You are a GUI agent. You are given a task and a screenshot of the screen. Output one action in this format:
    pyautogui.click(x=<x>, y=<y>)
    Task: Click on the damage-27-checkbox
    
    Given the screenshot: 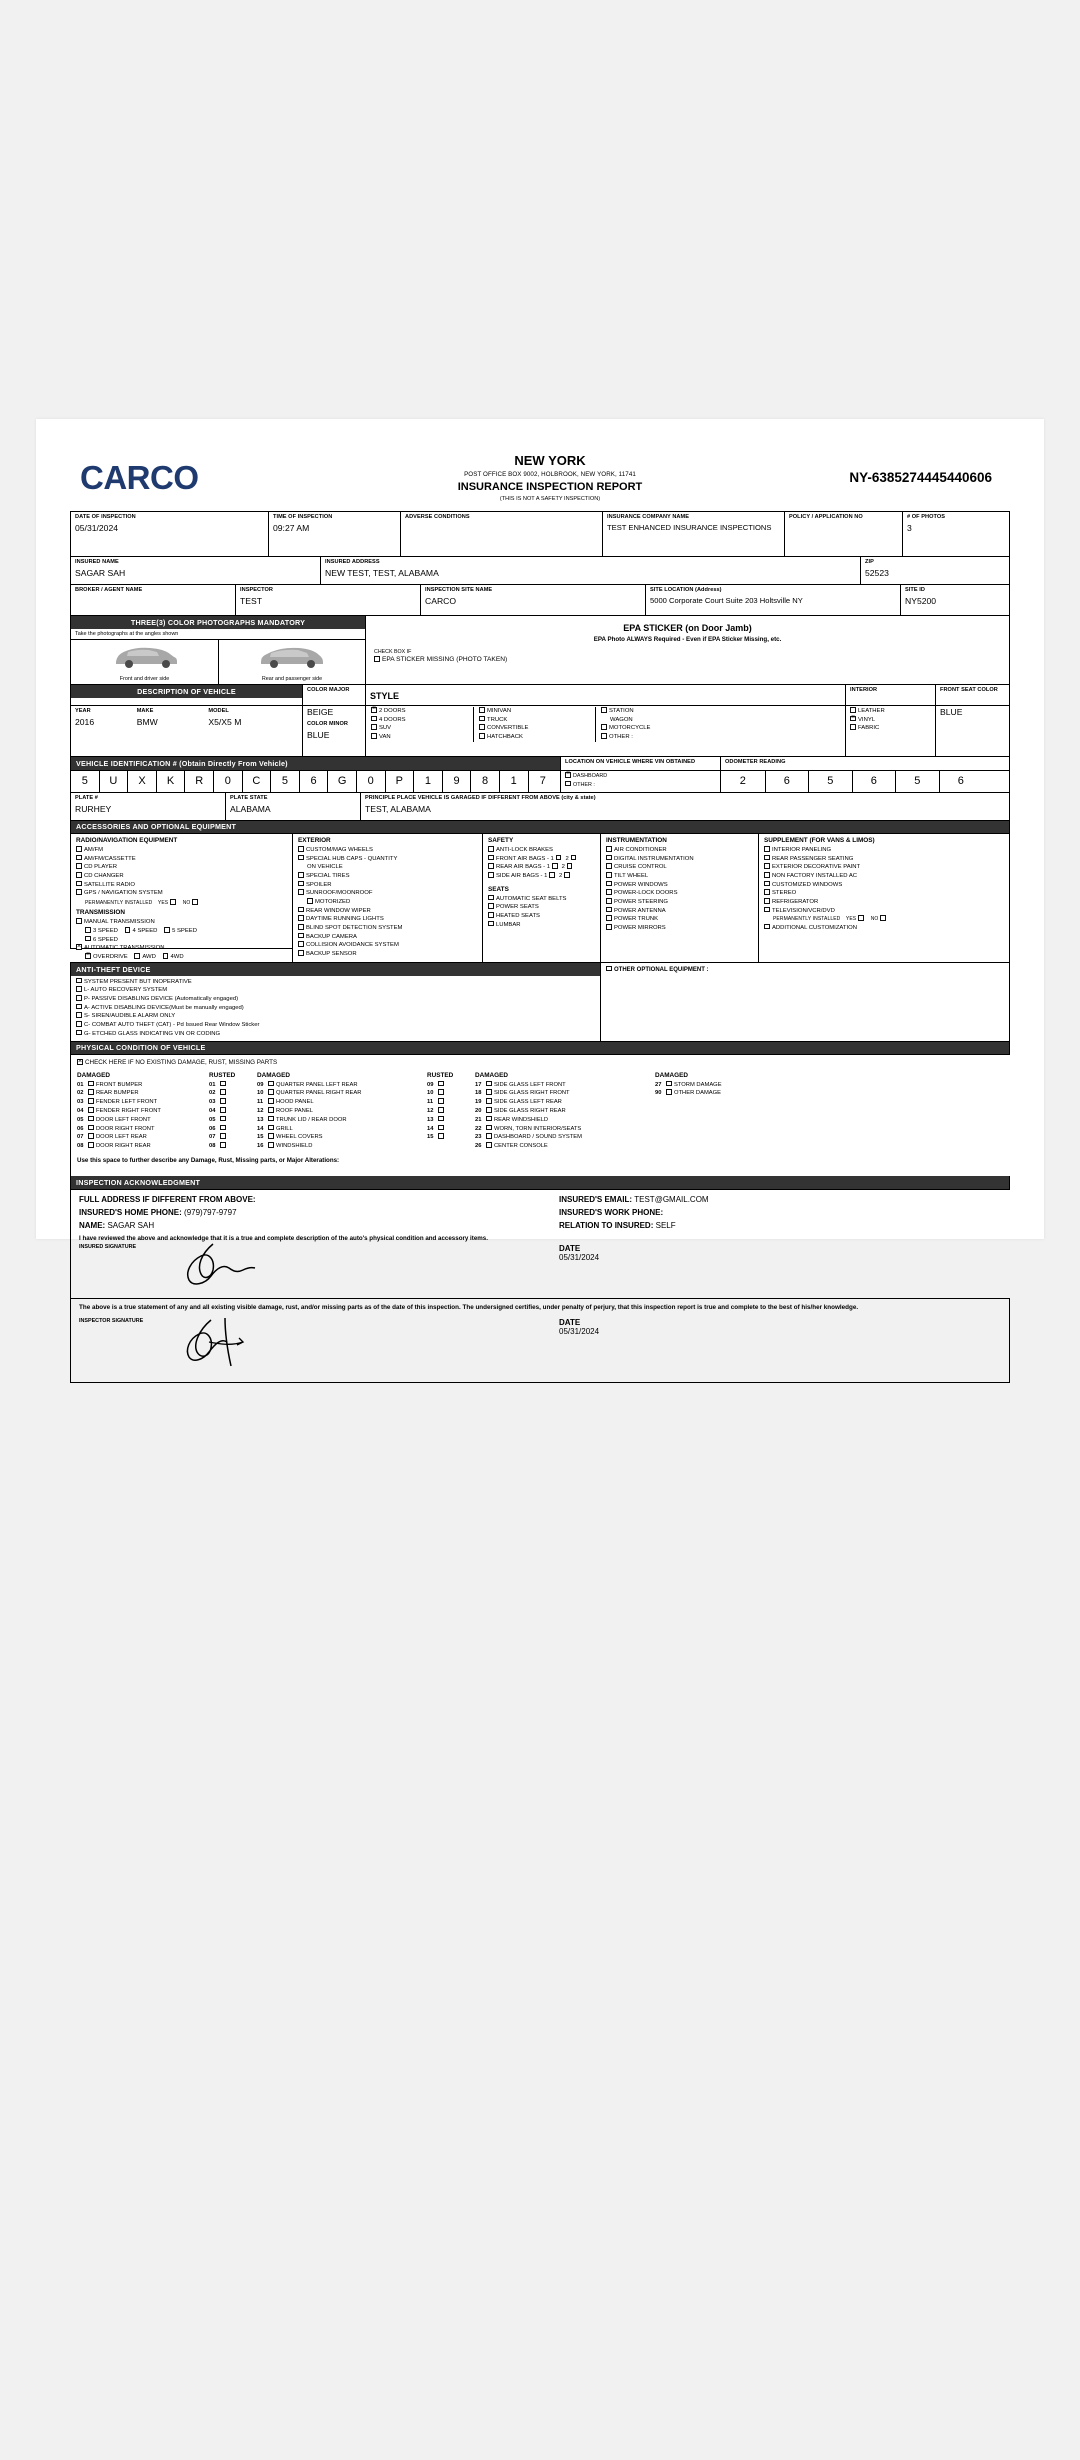 What is the action you would take?
    pyautogui.click(x=669, y=1083)
    